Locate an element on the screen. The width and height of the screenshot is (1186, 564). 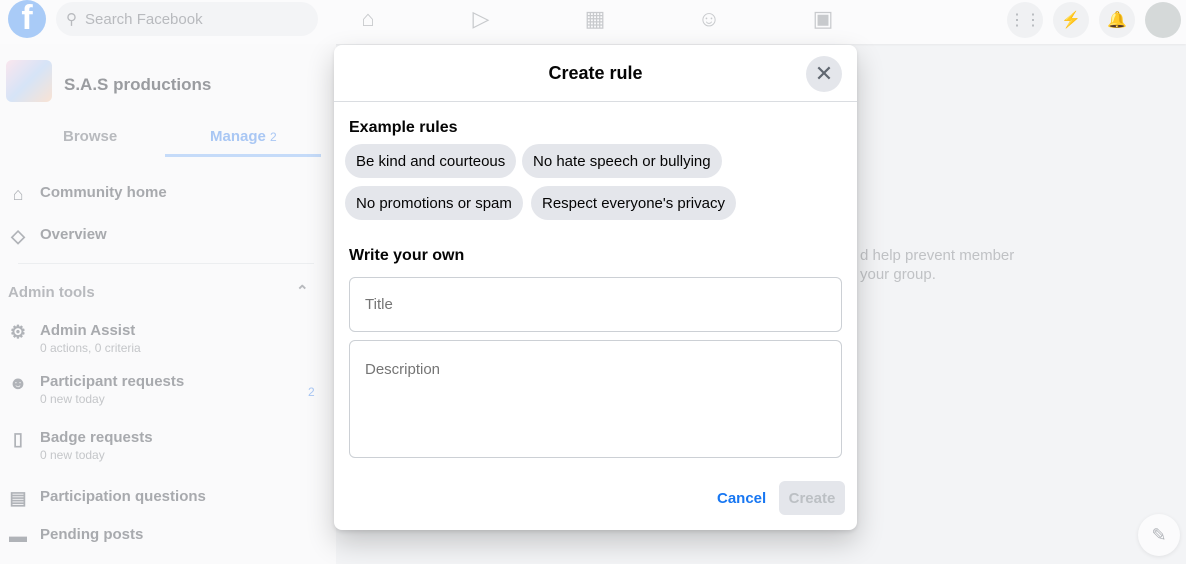
sidebar-item-participant-requests: ☻ Participant requests 0 new today 2 is located at coordinates (168, 389).